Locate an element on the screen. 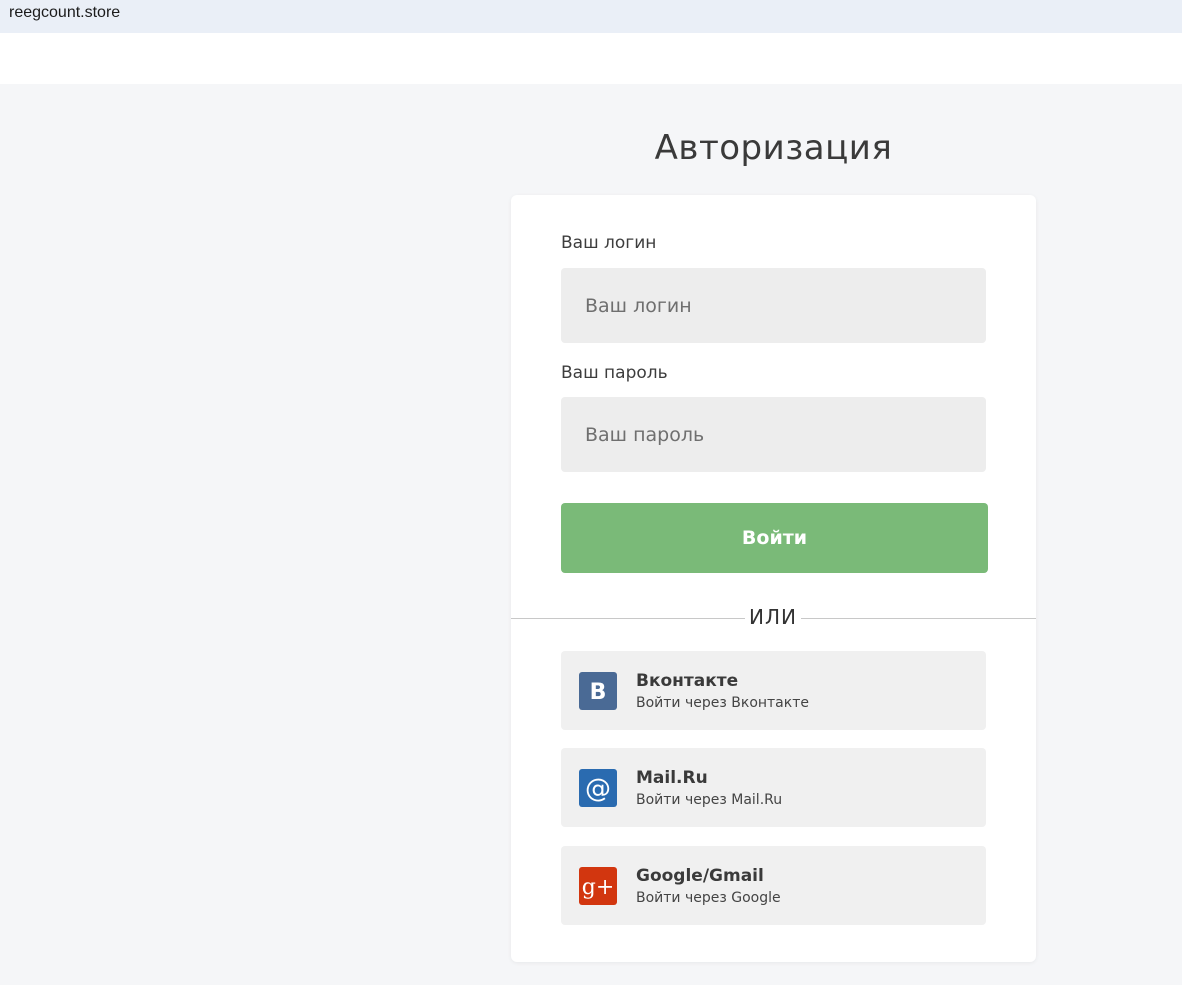 This screenshot has height=985, width=1182. vk-name: Вконтакте is located at coordinates (687, 681).